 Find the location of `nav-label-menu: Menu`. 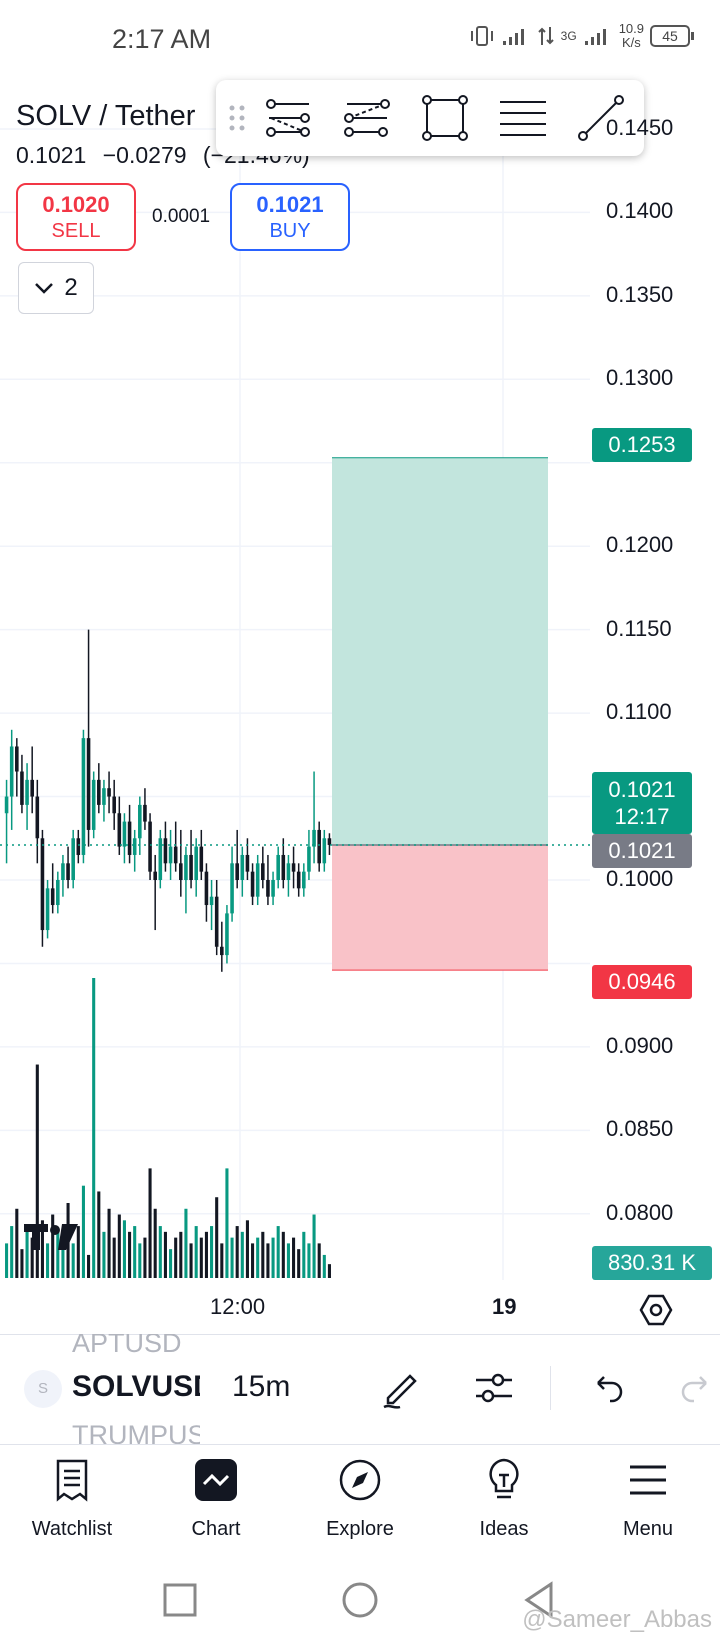

nav-label-menu: Menu is located at coordinates (648, 1529).